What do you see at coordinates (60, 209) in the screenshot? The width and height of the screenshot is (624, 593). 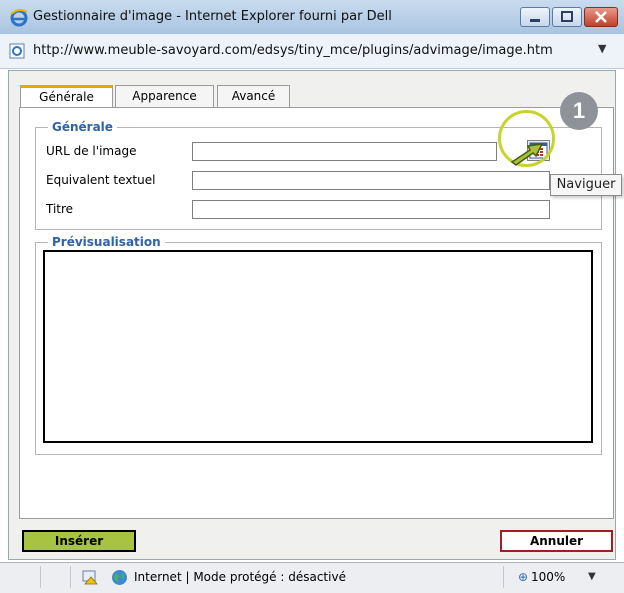 I see `title-label: Titre` at bounding box center [60, 209].